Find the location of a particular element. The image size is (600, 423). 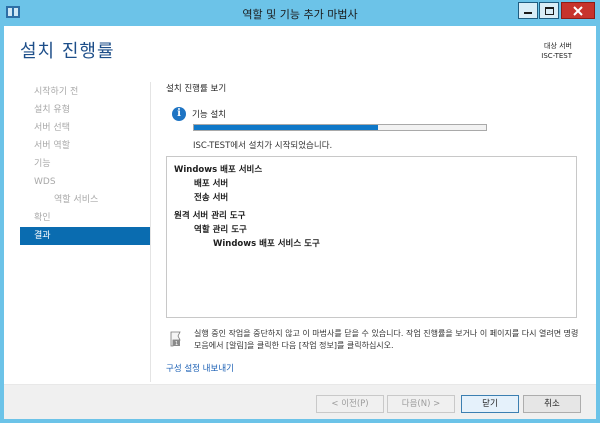

info-icon: i is located at coordinates (179, 114).